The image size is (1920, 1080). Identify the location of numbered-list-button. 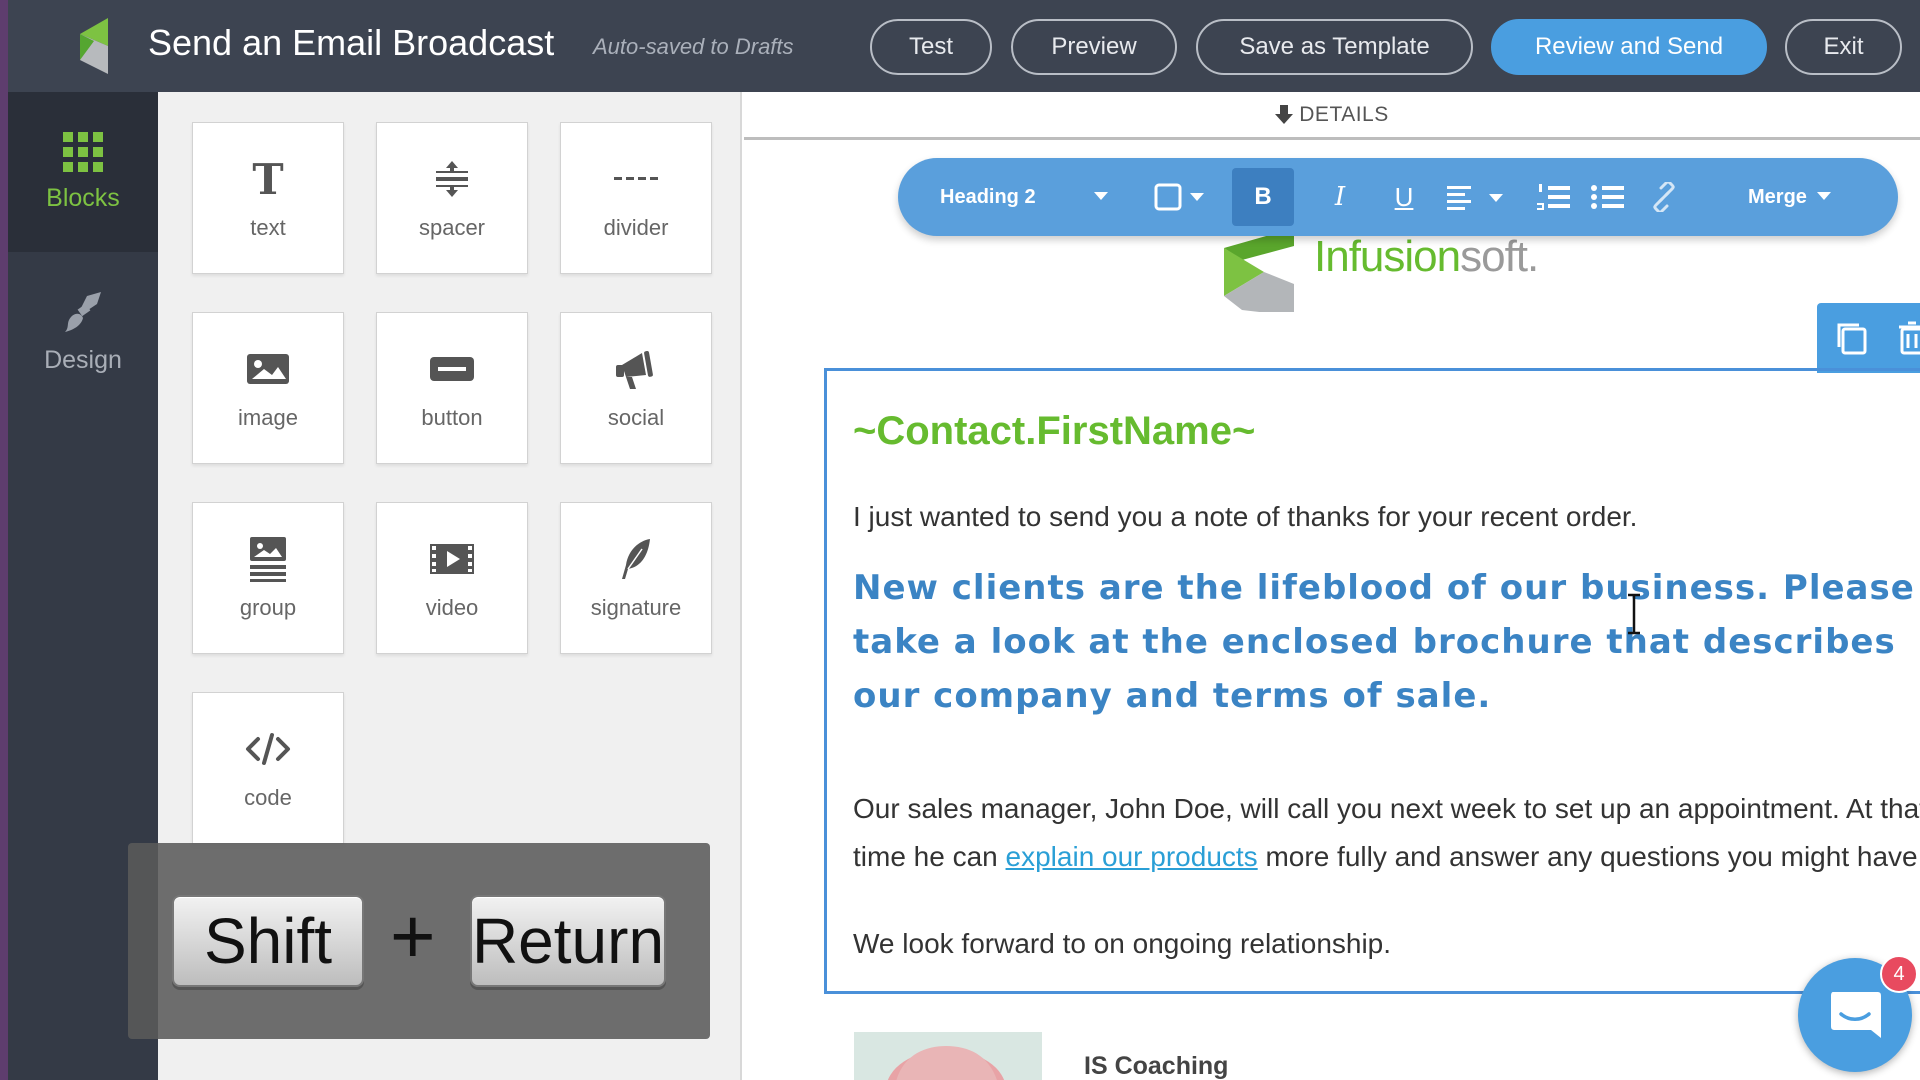
(1554, 197).